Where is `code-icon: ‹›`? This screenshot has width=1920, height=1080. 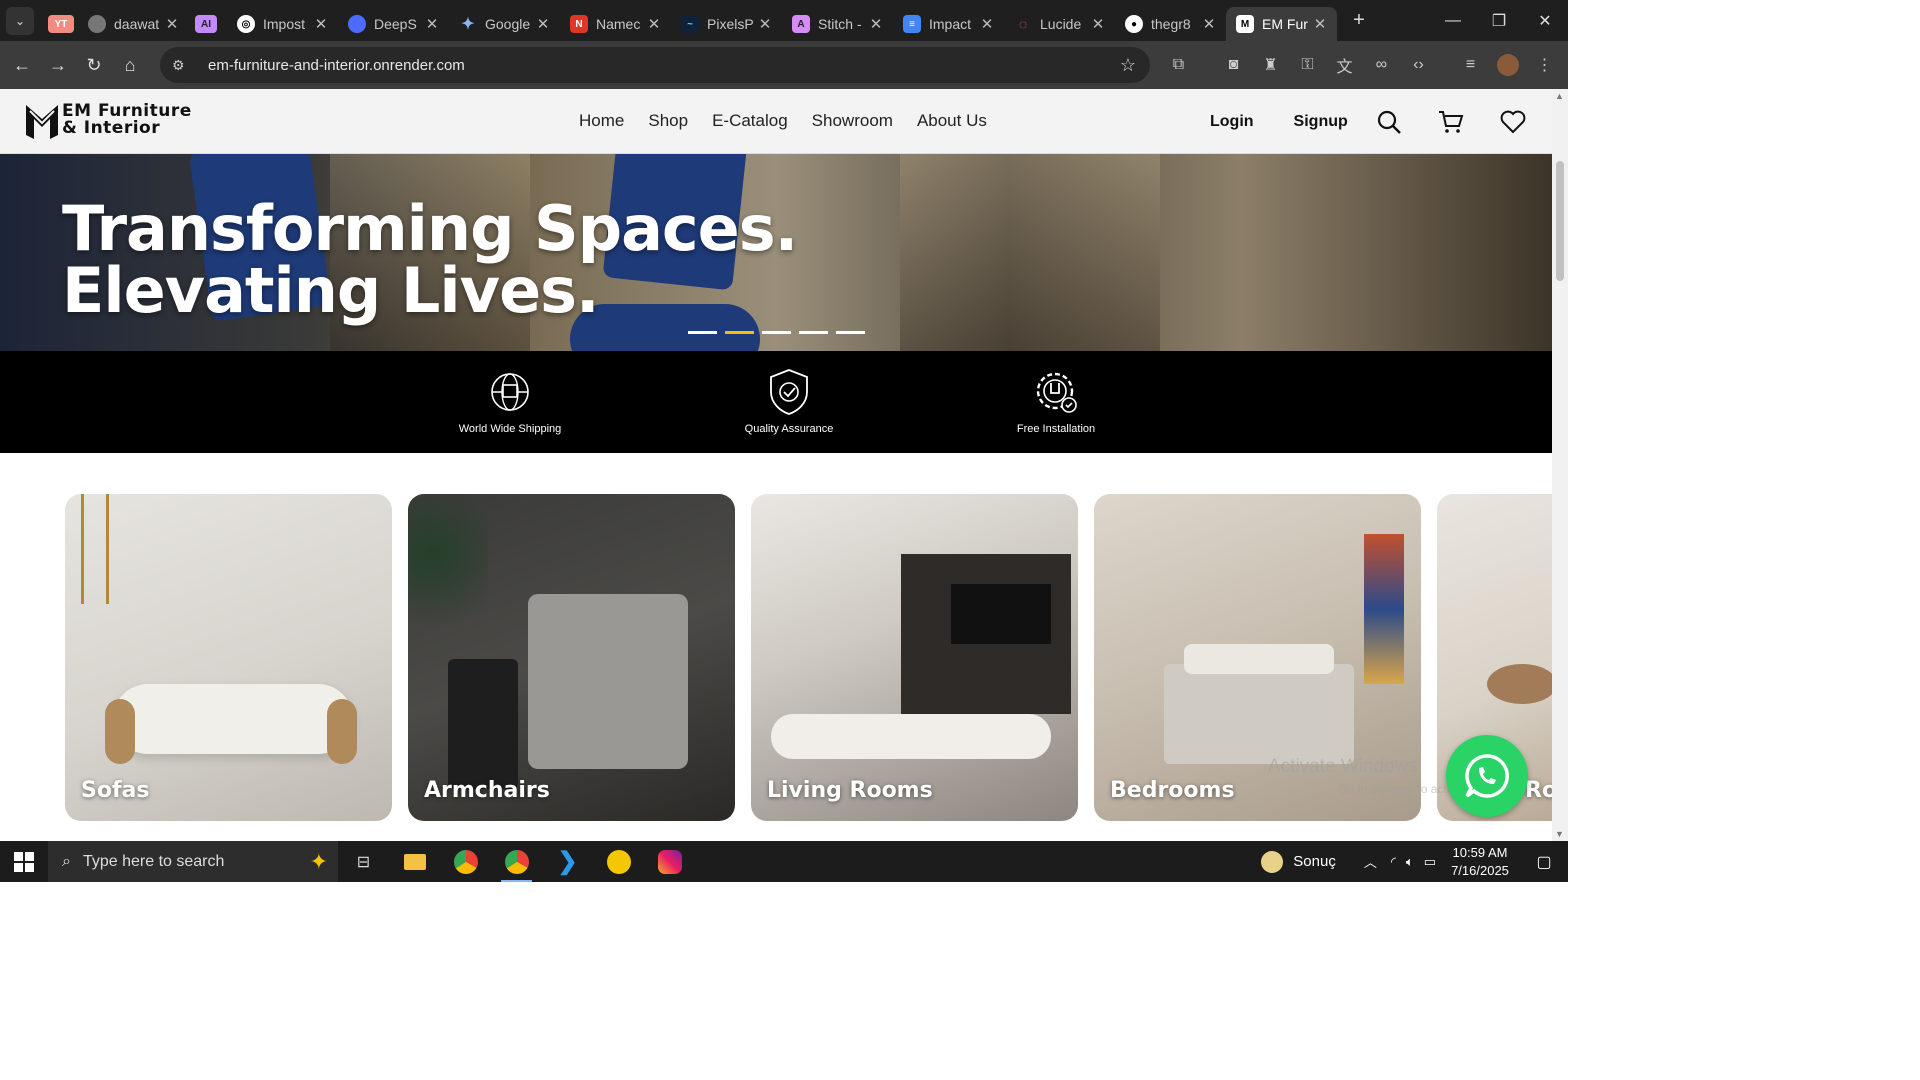 code-icon: ‹› is located at coordinates (1418, 65).